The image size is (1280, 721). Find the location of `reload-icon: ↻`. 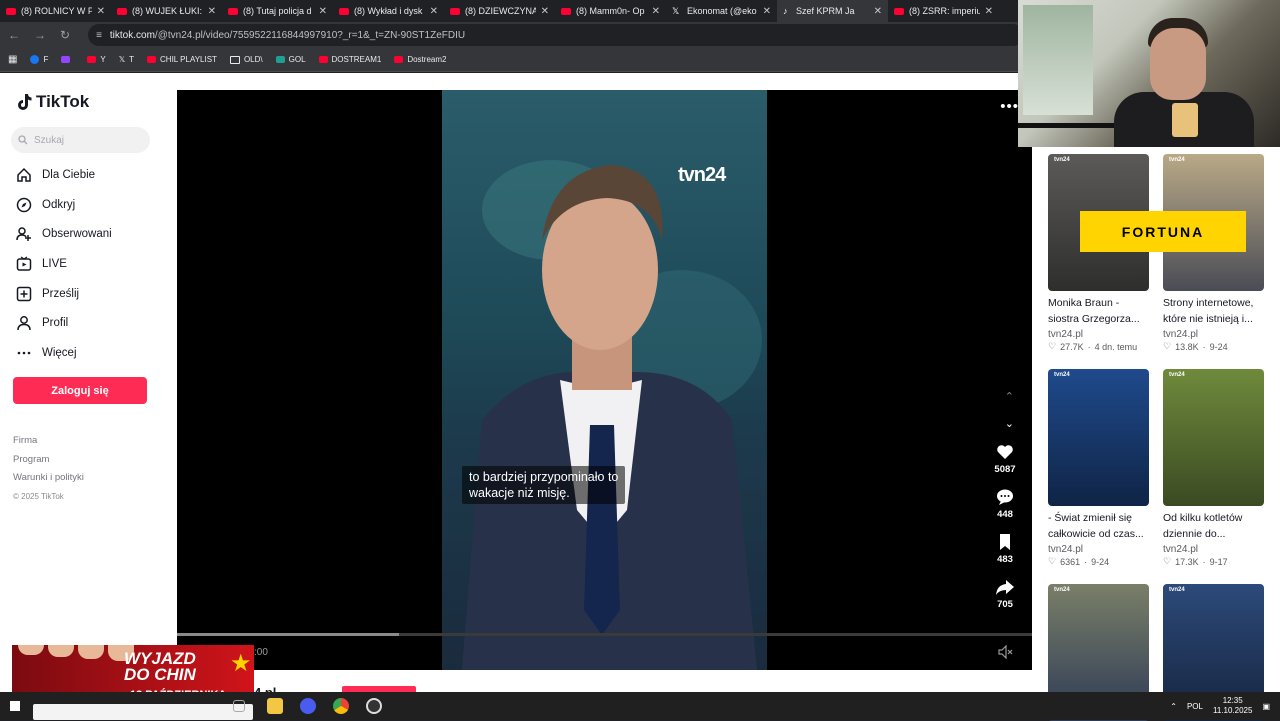

reload-icon: ↻ is located at coordinates (65, 35).